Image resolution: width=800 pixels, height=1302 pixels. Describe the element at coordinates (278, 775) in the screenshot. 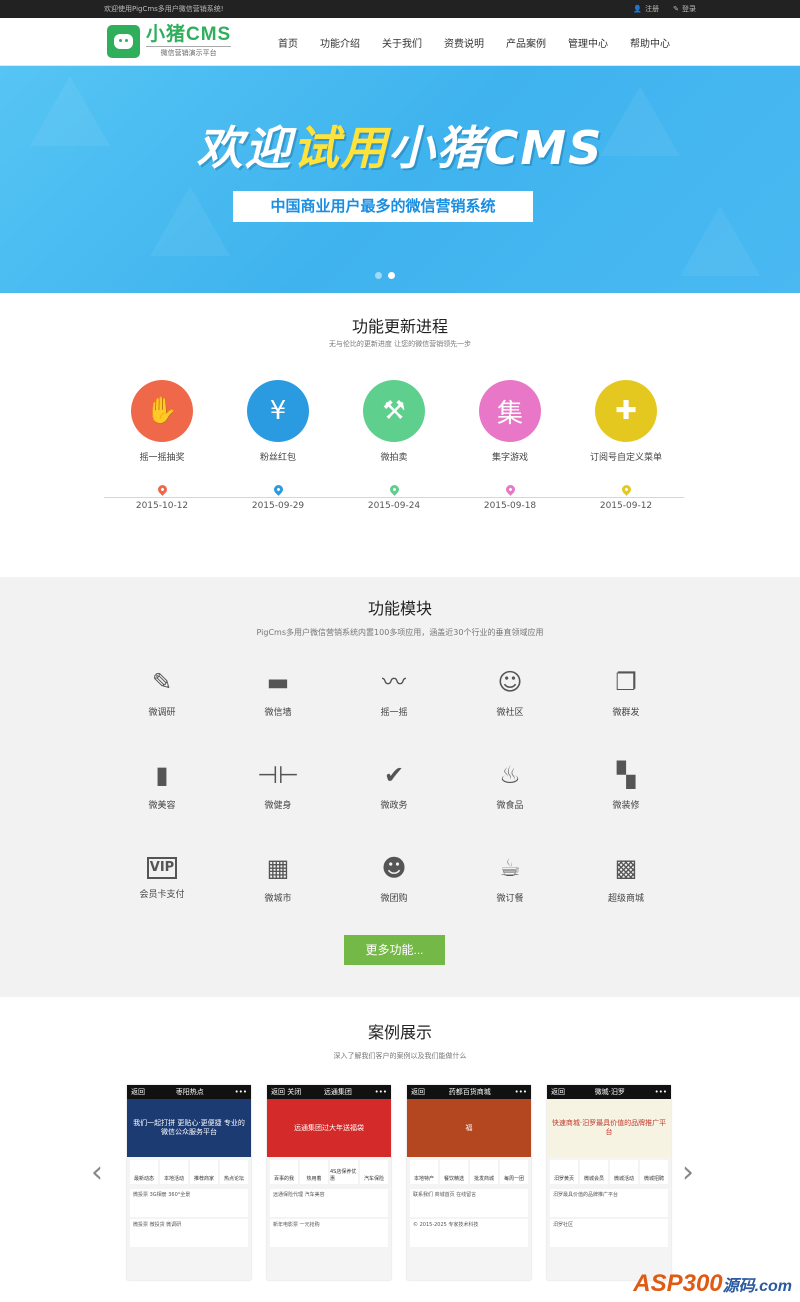

I see `fitness-icon: ⊣⊢` at that location.